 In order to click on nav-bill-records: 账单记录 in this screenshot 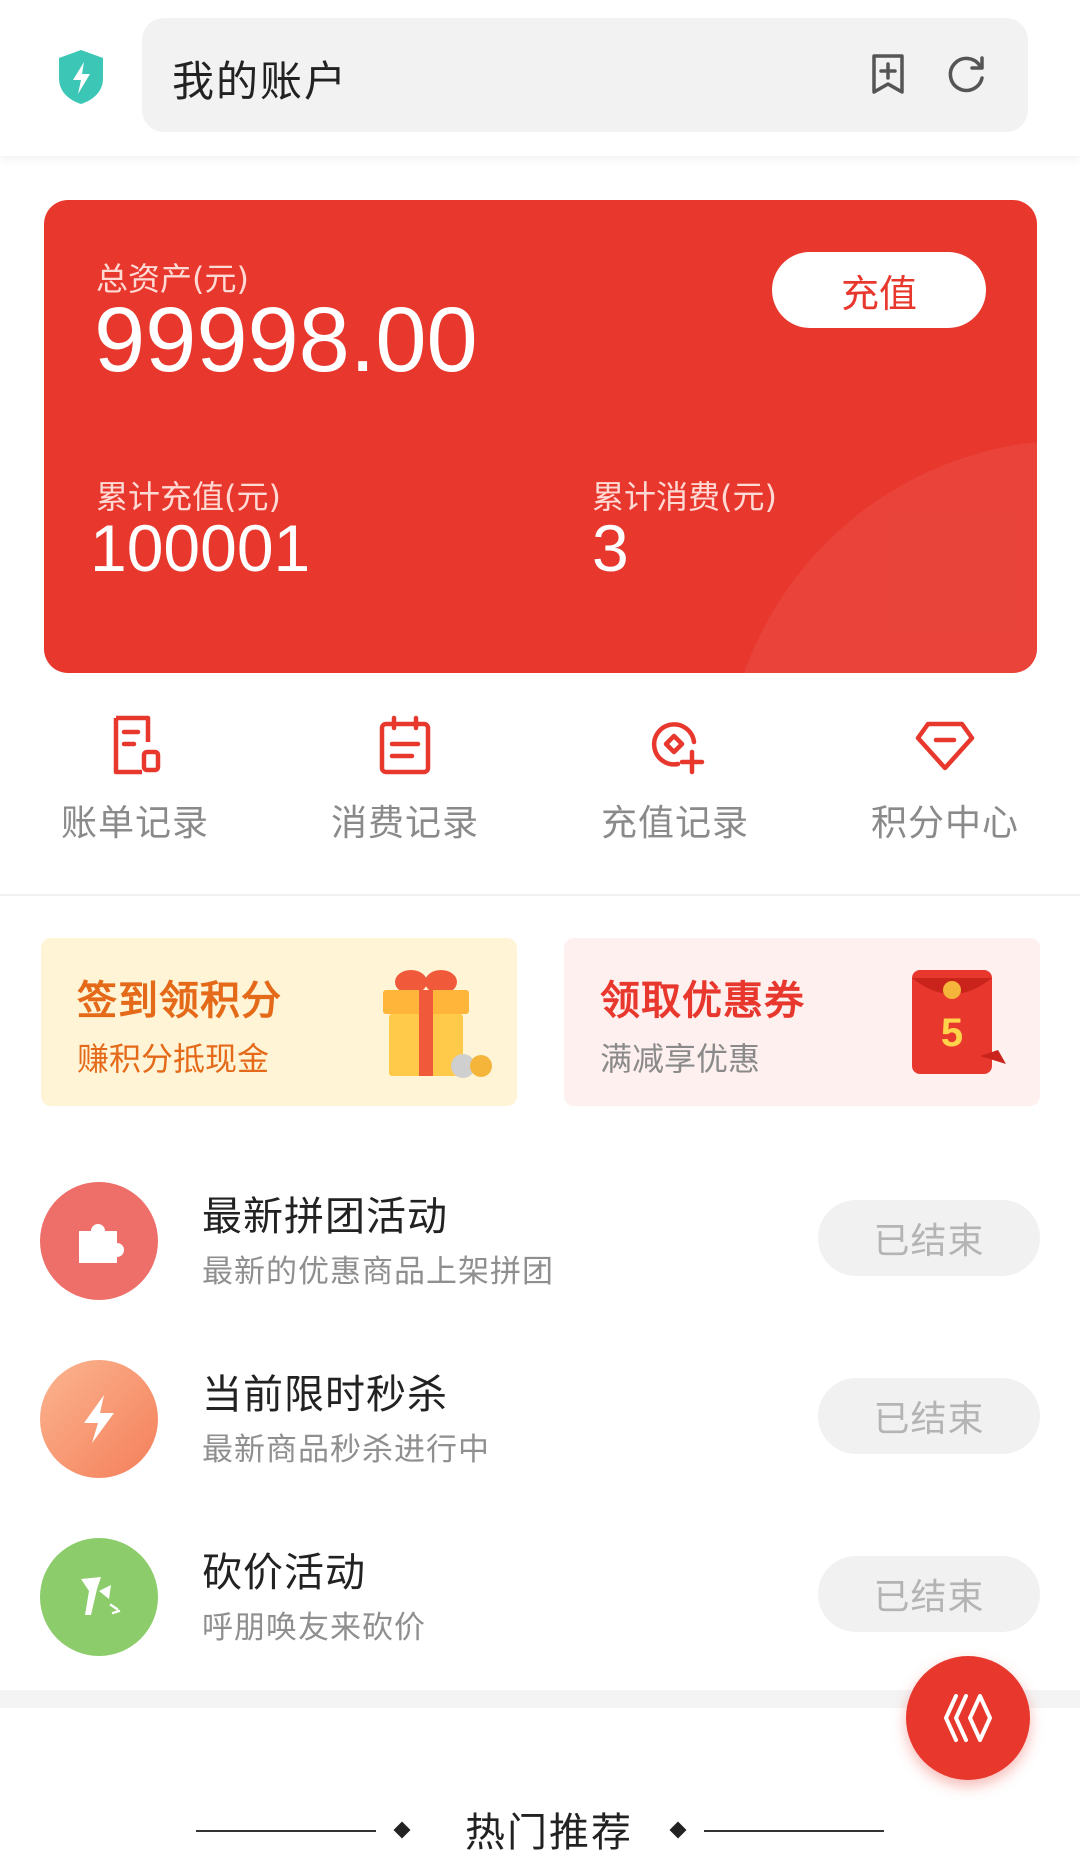, I will do `click(135, 779)`.